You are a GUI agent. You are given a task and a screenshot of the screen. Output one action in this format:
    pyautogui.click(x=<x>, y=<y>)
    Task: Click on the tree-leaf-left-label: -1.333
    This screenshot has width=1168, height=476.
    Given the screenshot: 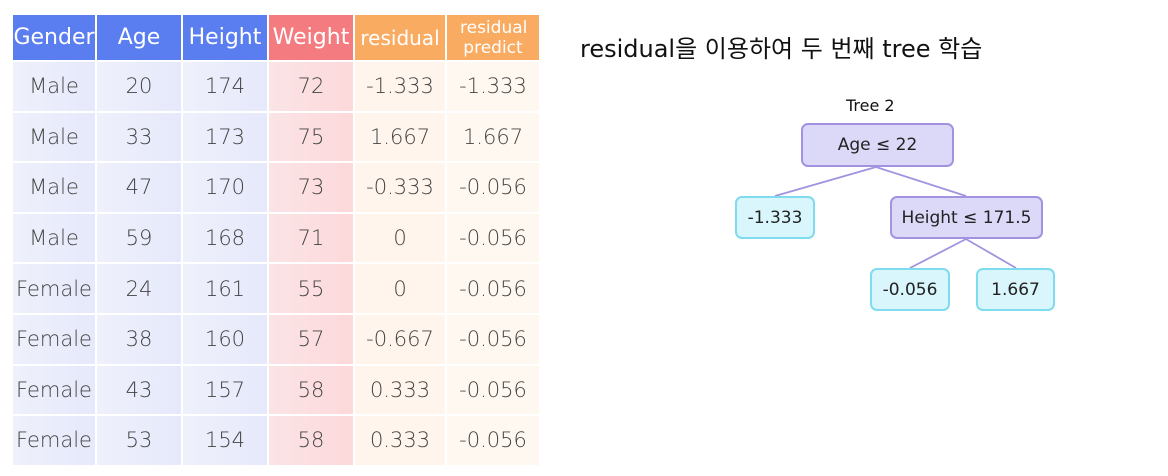 What is the action you would take?
    pyautogui.click(x=775, y=217)
    